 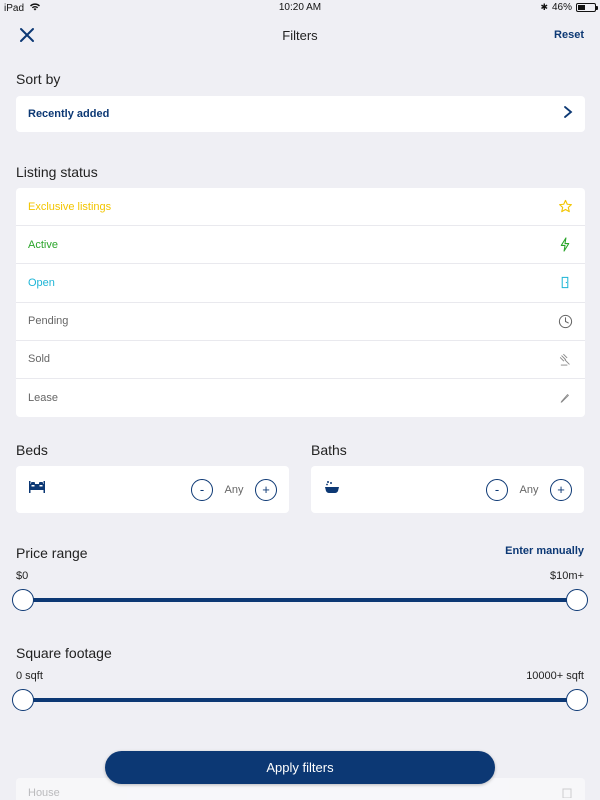 What do you see at coordinates (300, 360) in the screenshot?
I see `status-item-sold: Sold` at bounding box center [300, 360].